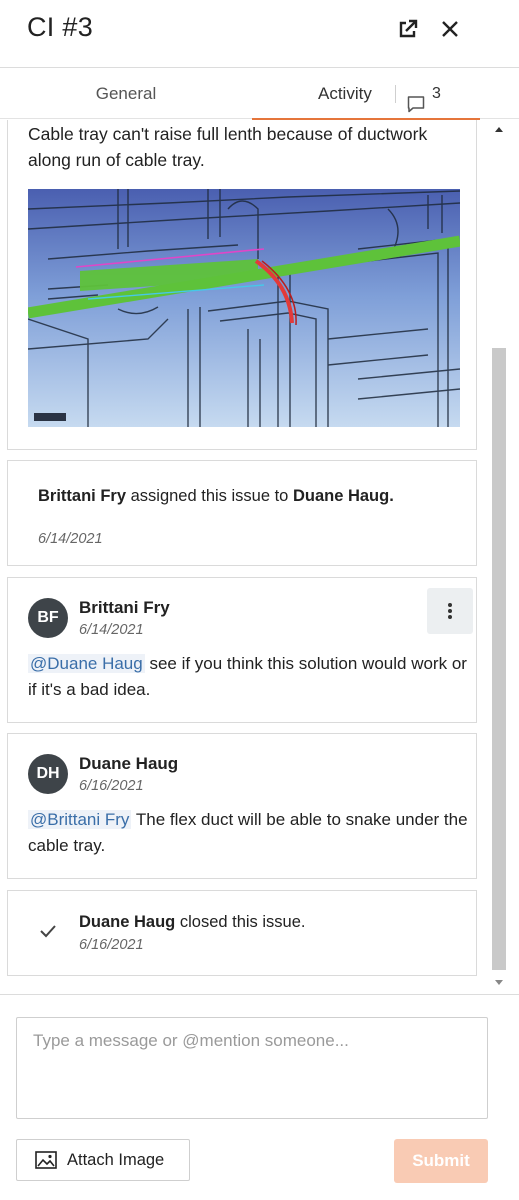  What do you see at coordinates (48, 931) in the screenshot?
I see `checkmark-icon` at bounding box center [48, 931].